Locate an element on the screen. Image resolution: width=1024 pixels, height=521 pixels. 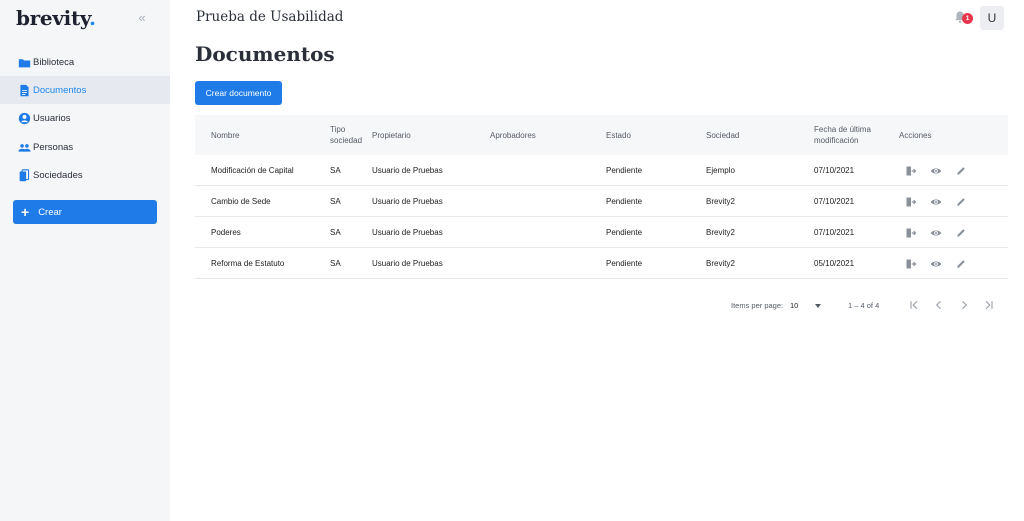
copy-icon is located at coordinates (24, 176).